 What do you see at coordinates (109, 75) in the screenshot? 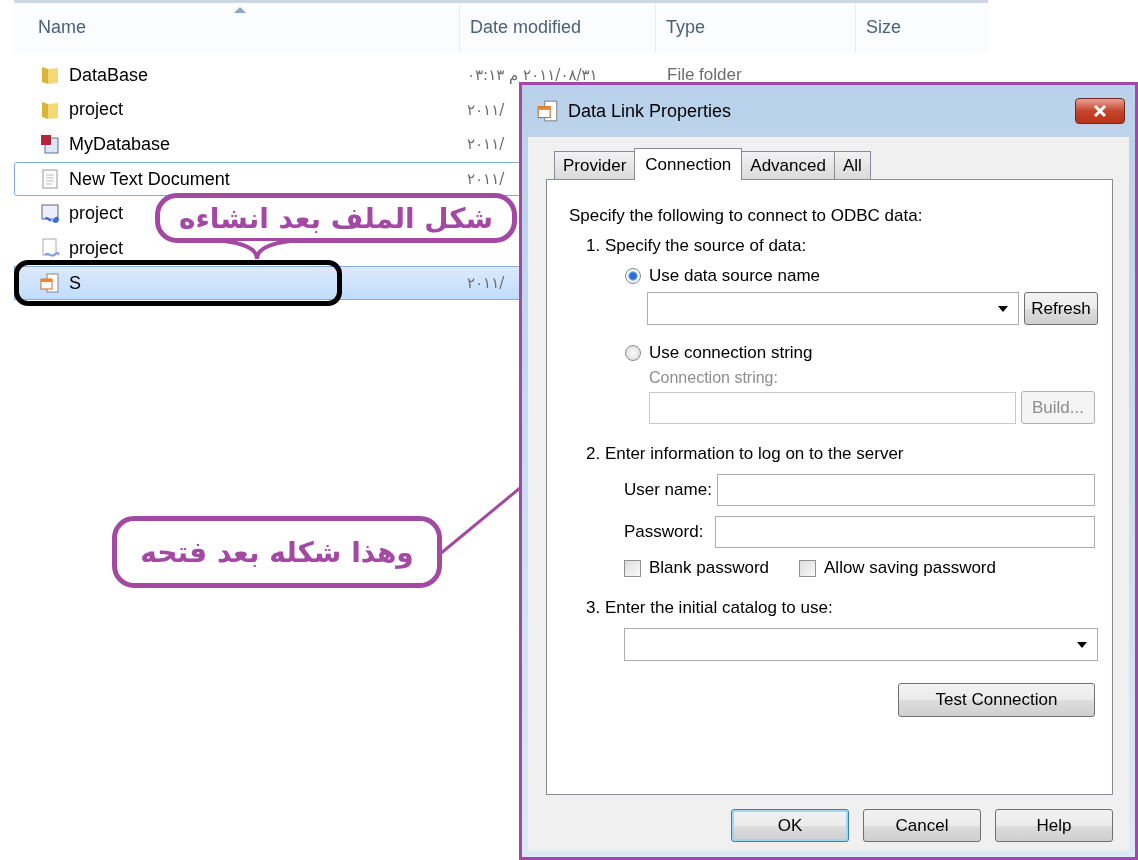
I see `file-name: DataBase` at bounding box center [109, 75].